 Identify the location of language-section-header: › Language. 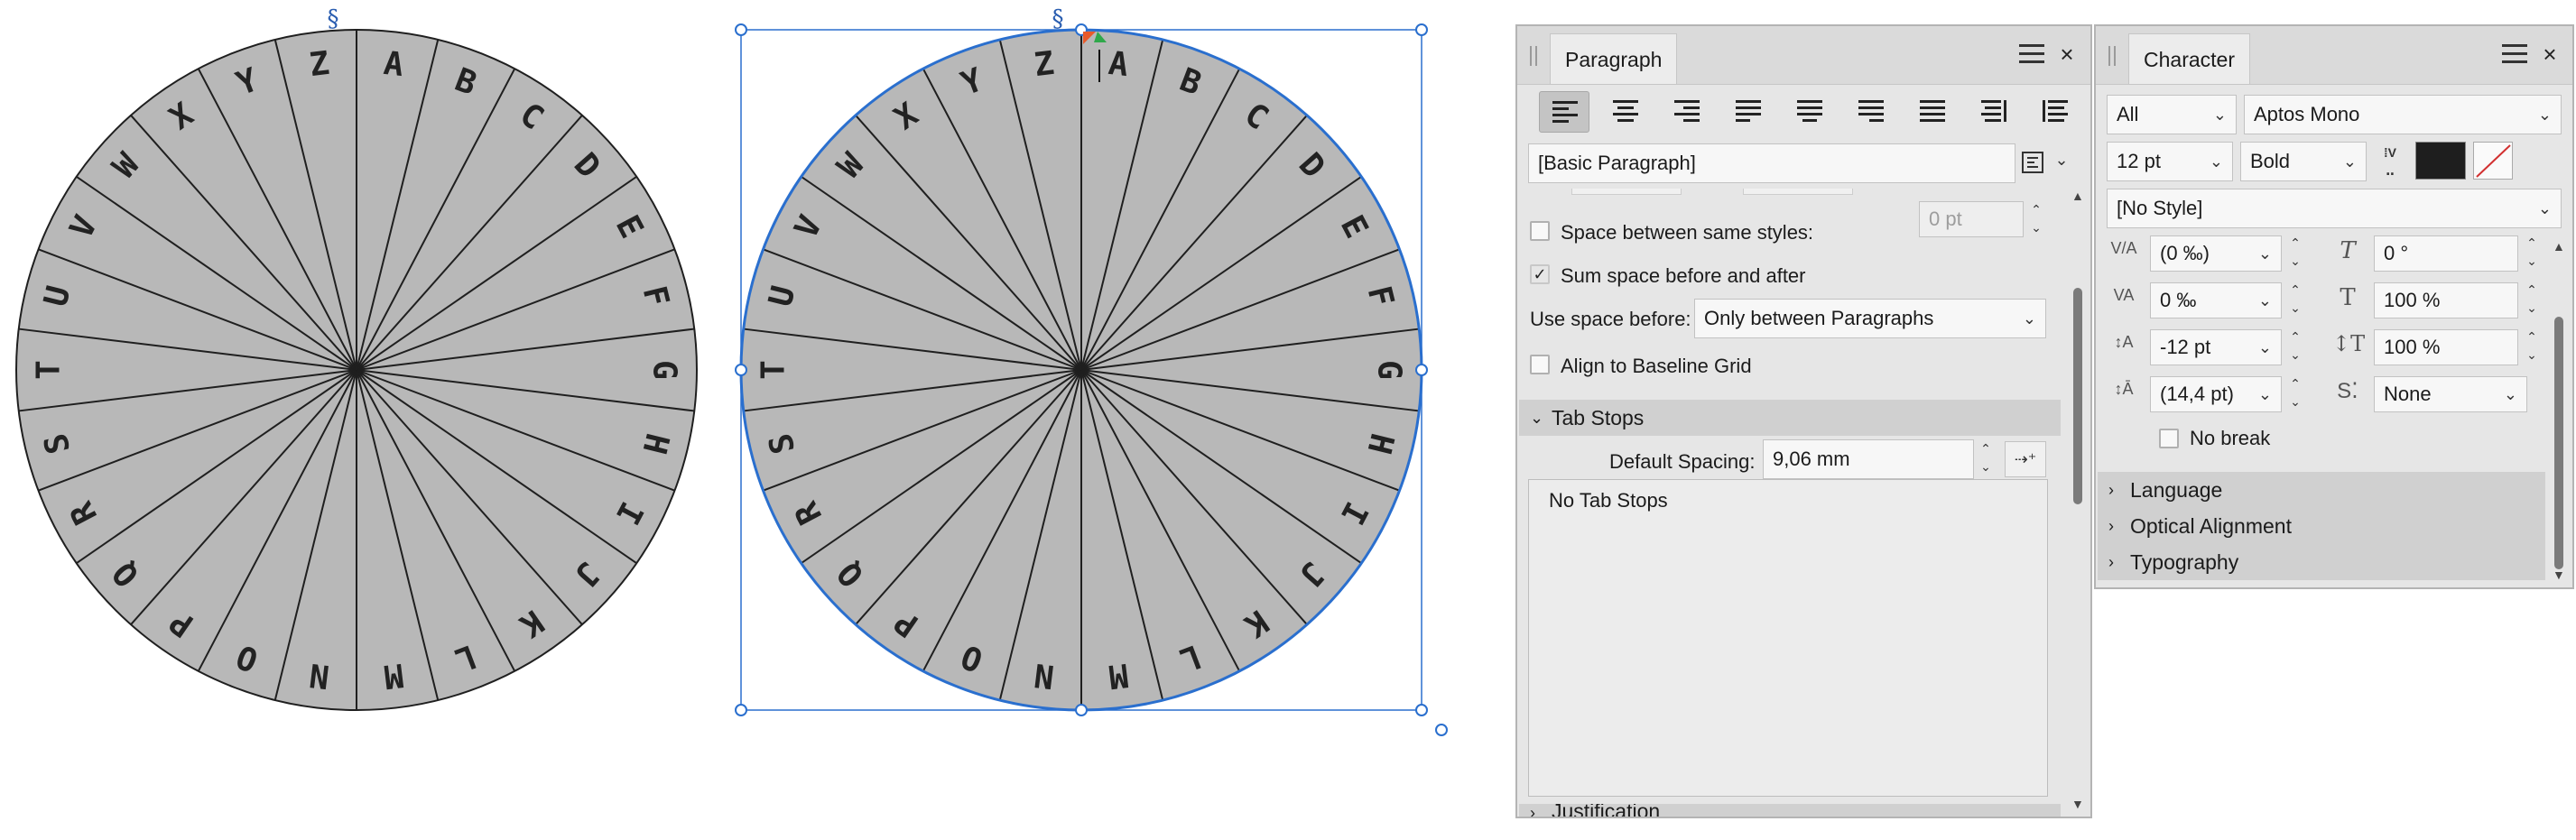
(2321, 490).